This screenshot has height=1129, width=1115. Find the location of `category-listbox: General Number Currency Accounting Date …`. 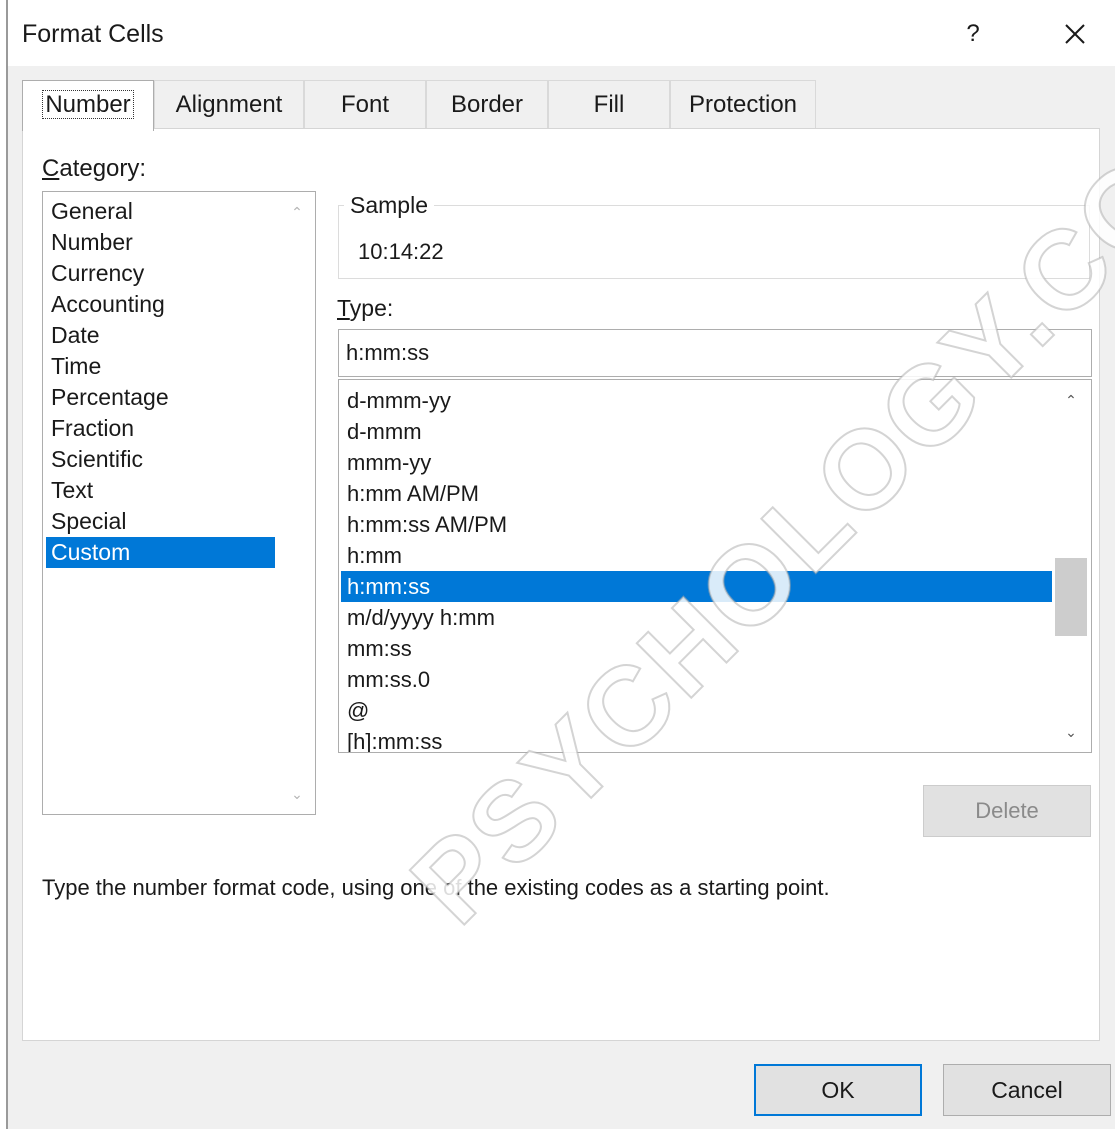

category-listbox: General Number Currency Accounting Date … is located at coordinates (179, 503).